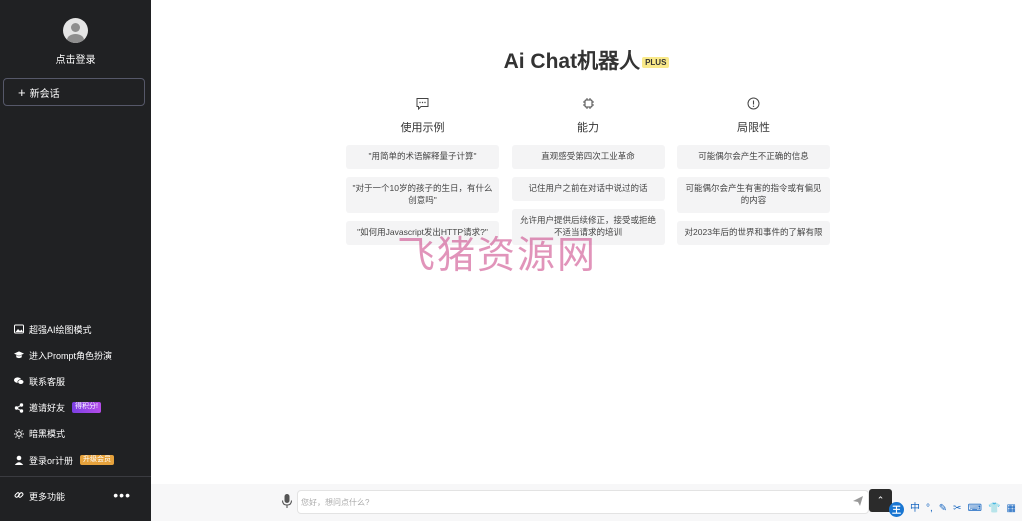 The height and width of the screenshot is (521, 1022). I want to click on scissors-icon: ✂, so click(957, 509).